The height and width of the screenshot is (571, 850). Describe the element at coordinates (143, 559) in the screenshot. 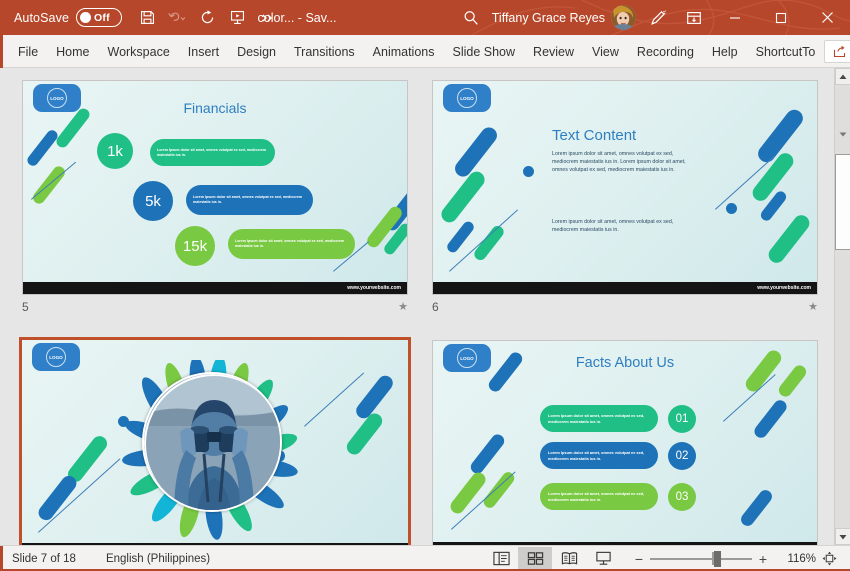

I see `language-indicator: English (Philippines)` at that location.